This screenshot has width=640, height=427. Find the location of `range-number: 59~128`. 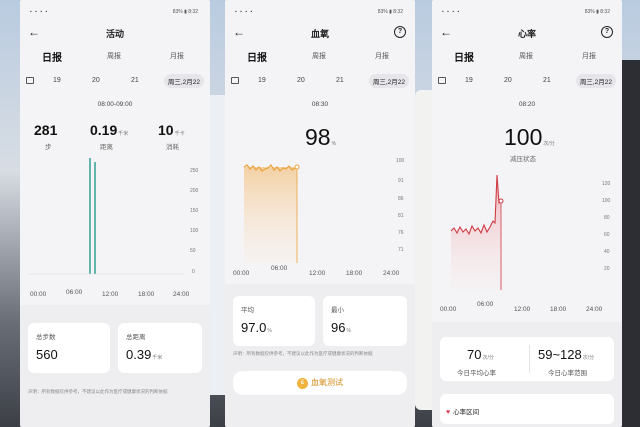

range-number: 59~128 is located at coordinates (560, 354).